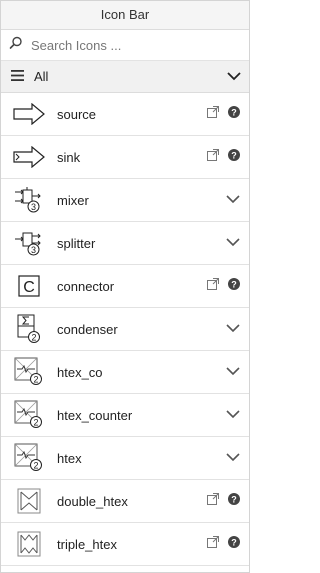  I want to click on list-item-condenser: 2 condenser, so click(125, 329).